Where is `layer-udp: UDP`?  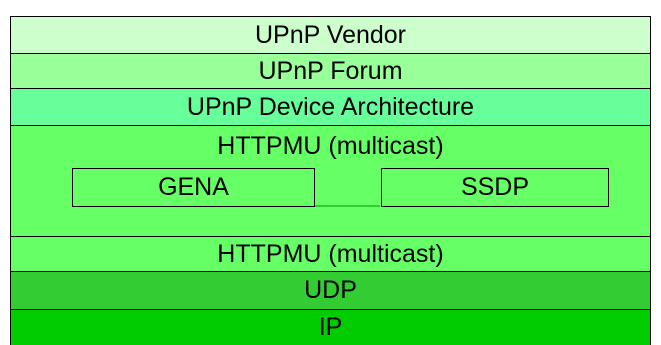
layer-udp: UDP is located at coordinates (330, 290).